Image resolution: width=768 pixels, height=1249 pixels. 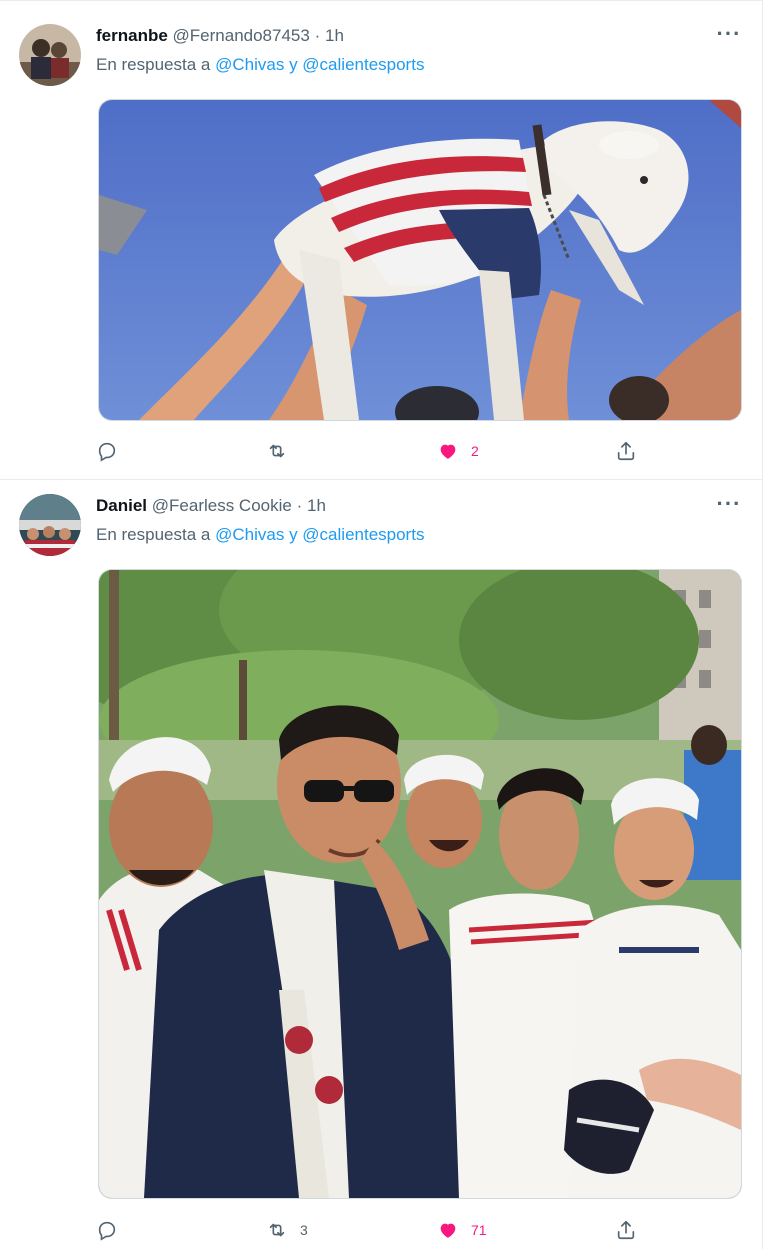 I want to click on like-count: 2, so click(x=475, y=451).